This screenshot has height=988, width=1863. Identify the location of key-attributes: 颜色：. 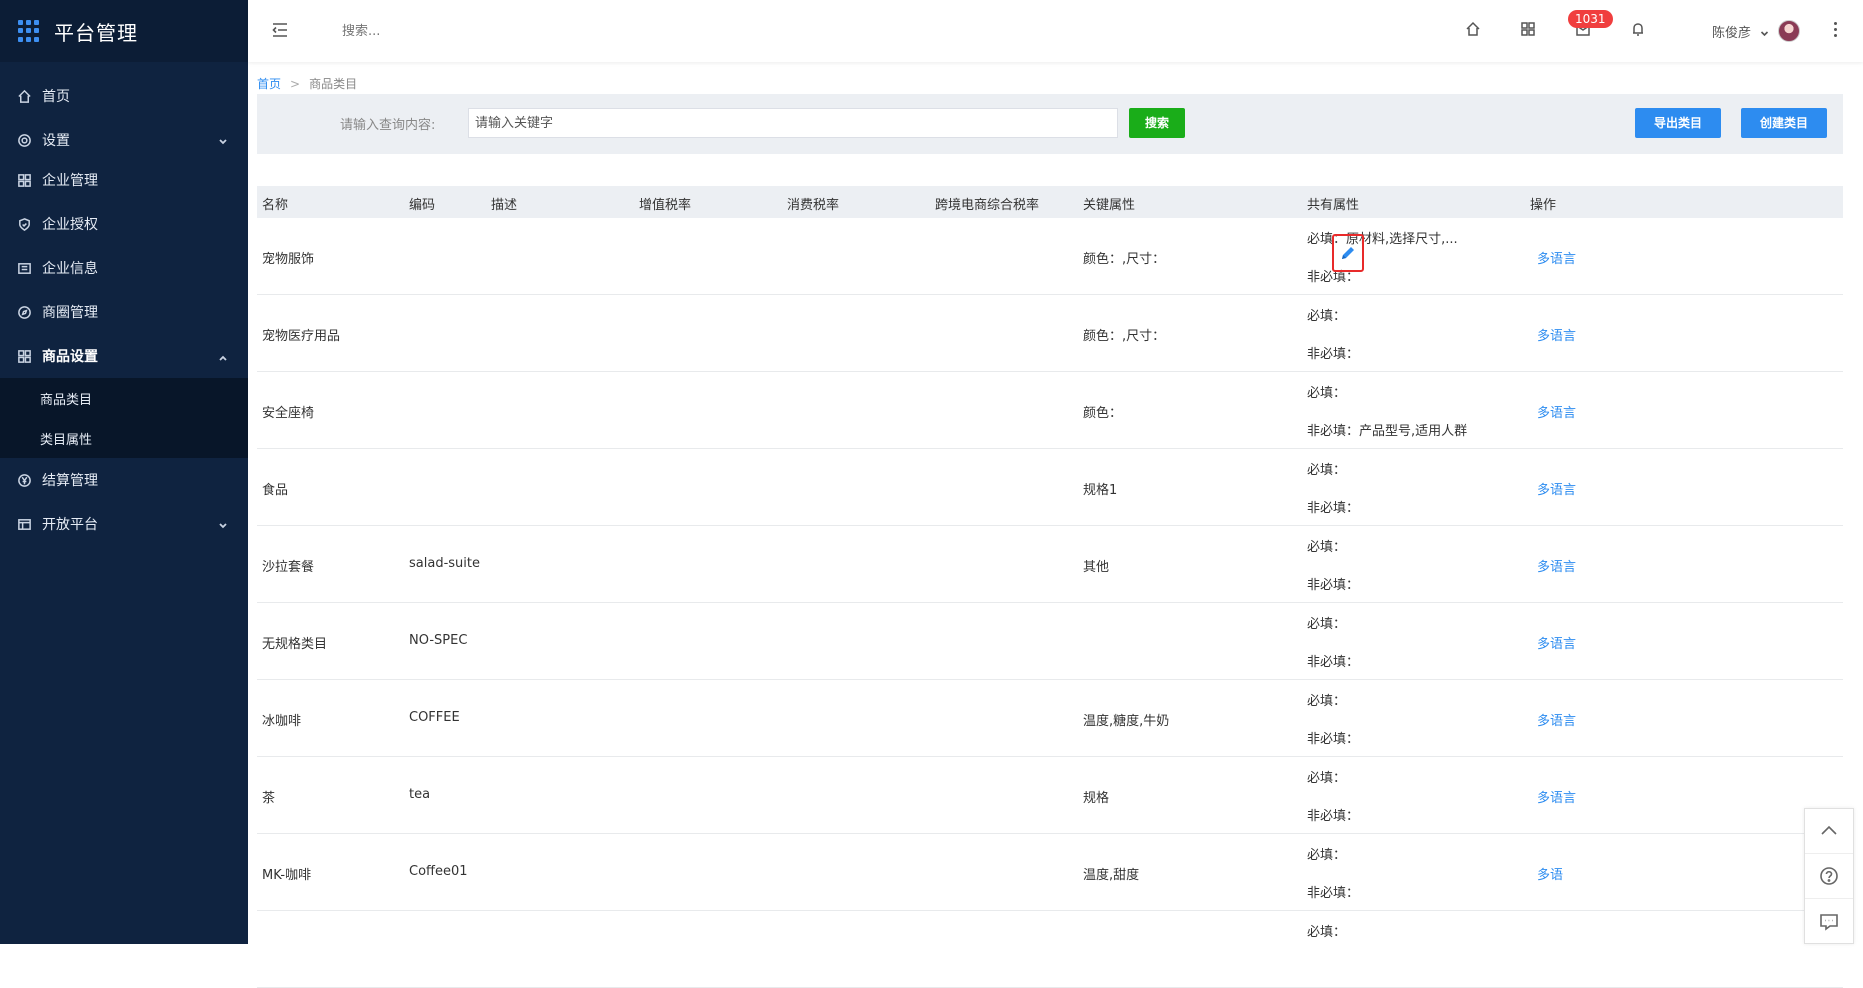
(1103, 413).